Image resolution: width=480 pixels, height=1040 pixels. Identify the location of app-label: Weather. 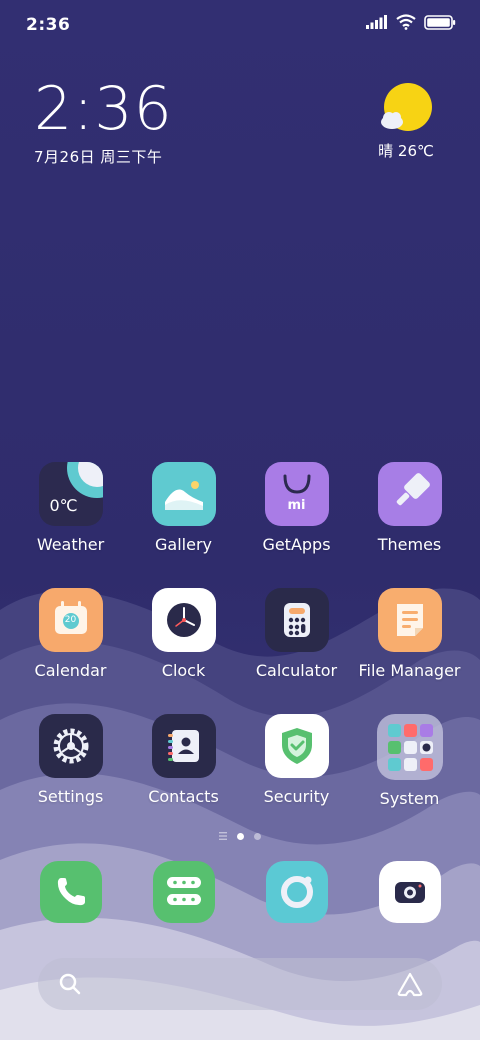
(70, 544).